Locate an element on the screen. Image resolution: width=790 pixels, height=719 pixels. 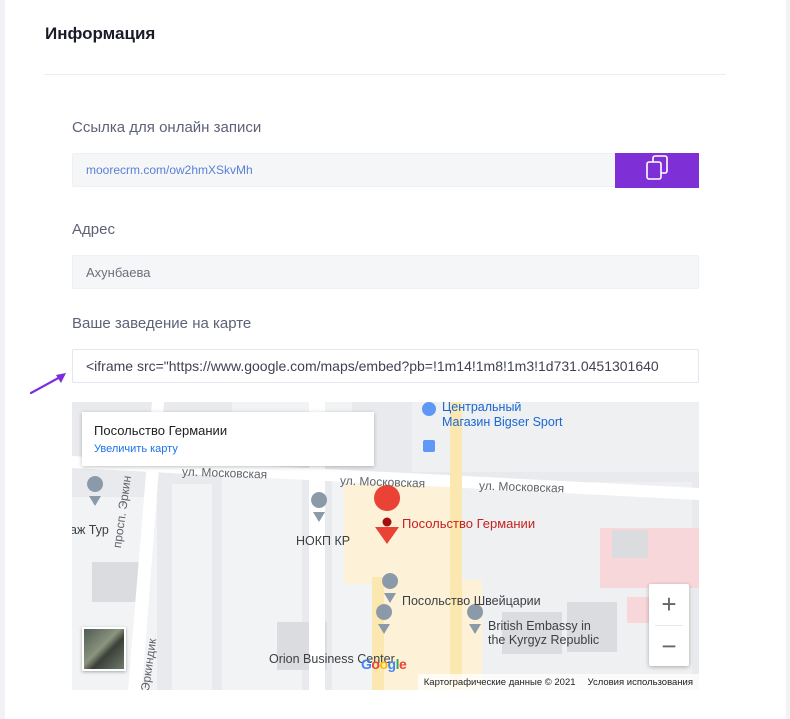
map-label-tour: аж Тур is located at coordinates (90, 530).